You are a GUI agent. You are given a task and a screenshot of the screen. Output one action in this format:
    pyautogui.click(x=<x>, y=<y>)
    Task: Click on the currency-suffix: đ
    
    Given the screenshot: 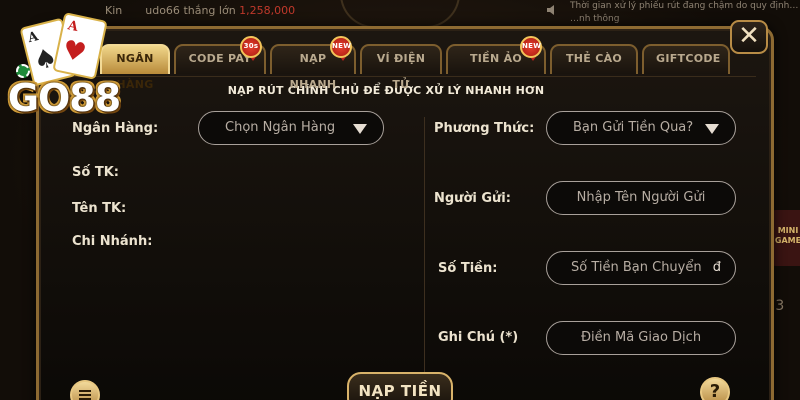 What is the action you would take?
    pyautogui.click(x=716, y=267)
    